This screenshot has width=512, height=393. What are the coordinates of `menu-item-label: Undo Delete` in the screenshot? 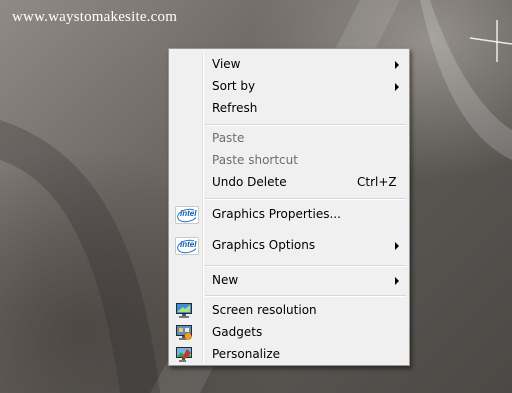 It's located at (249, 182).